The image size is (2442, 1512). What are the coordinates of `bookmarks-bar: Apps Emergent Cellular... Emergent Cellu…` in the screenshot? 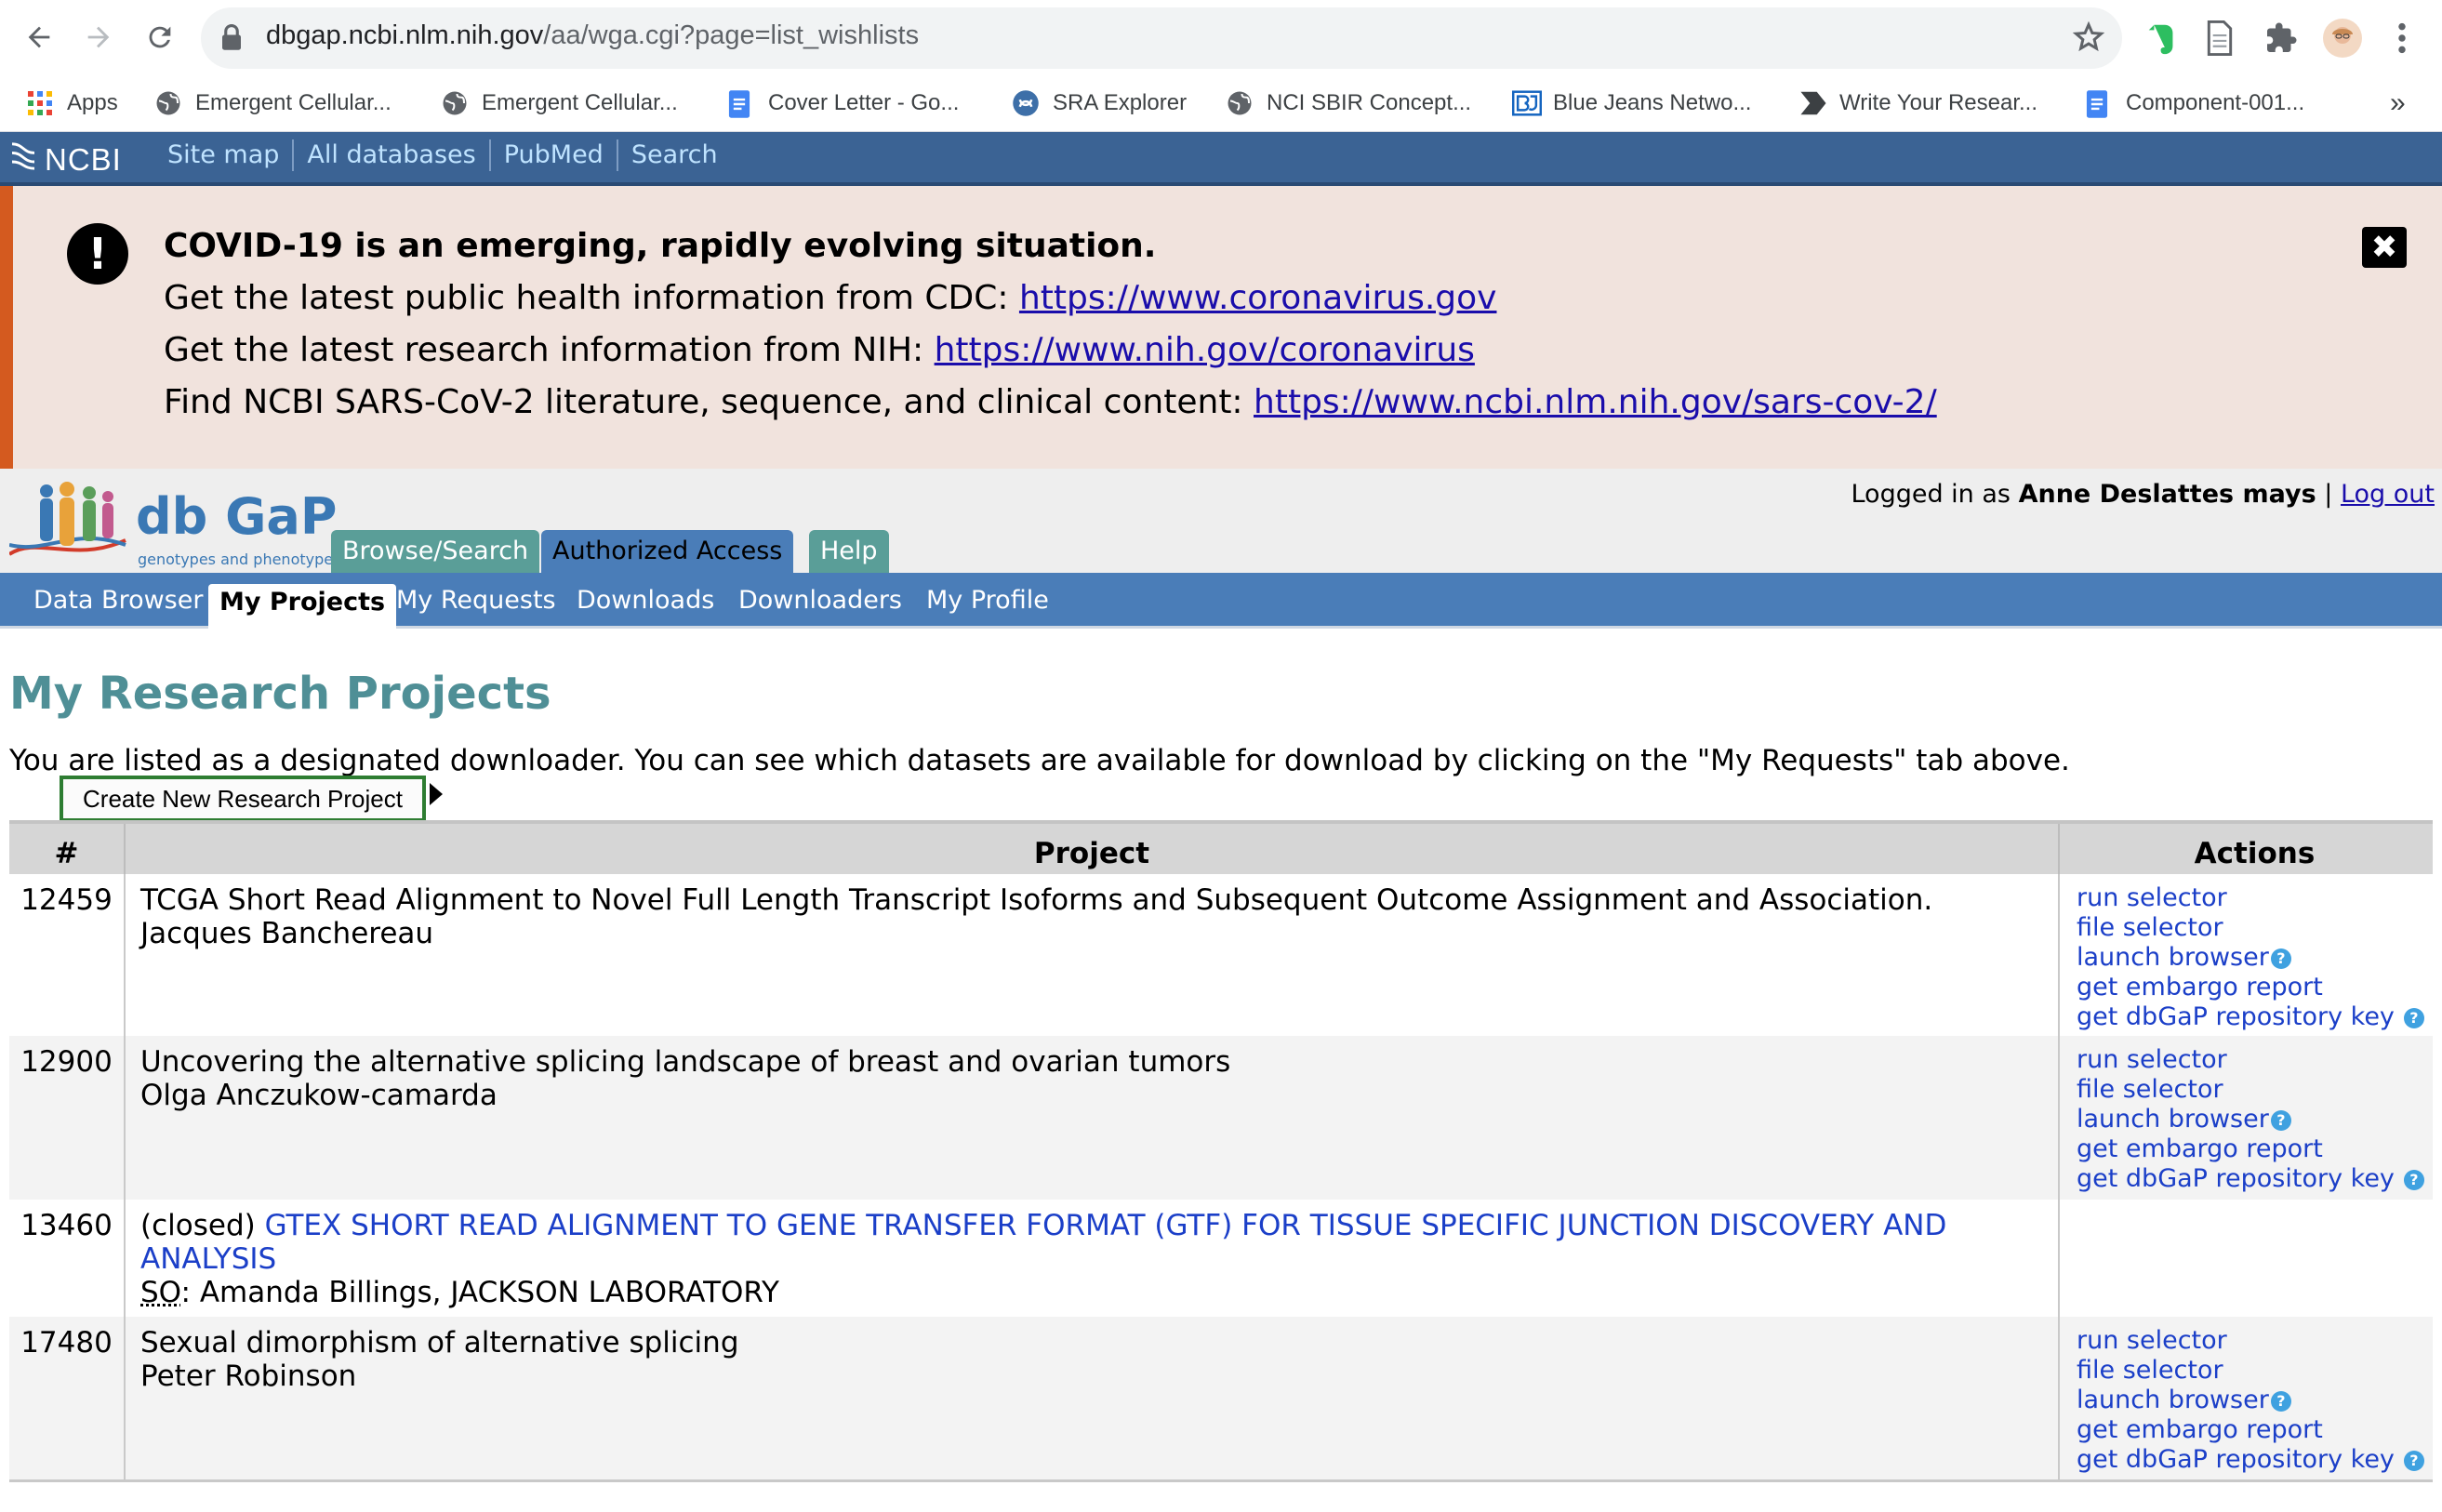 It's located at (1221, 103).